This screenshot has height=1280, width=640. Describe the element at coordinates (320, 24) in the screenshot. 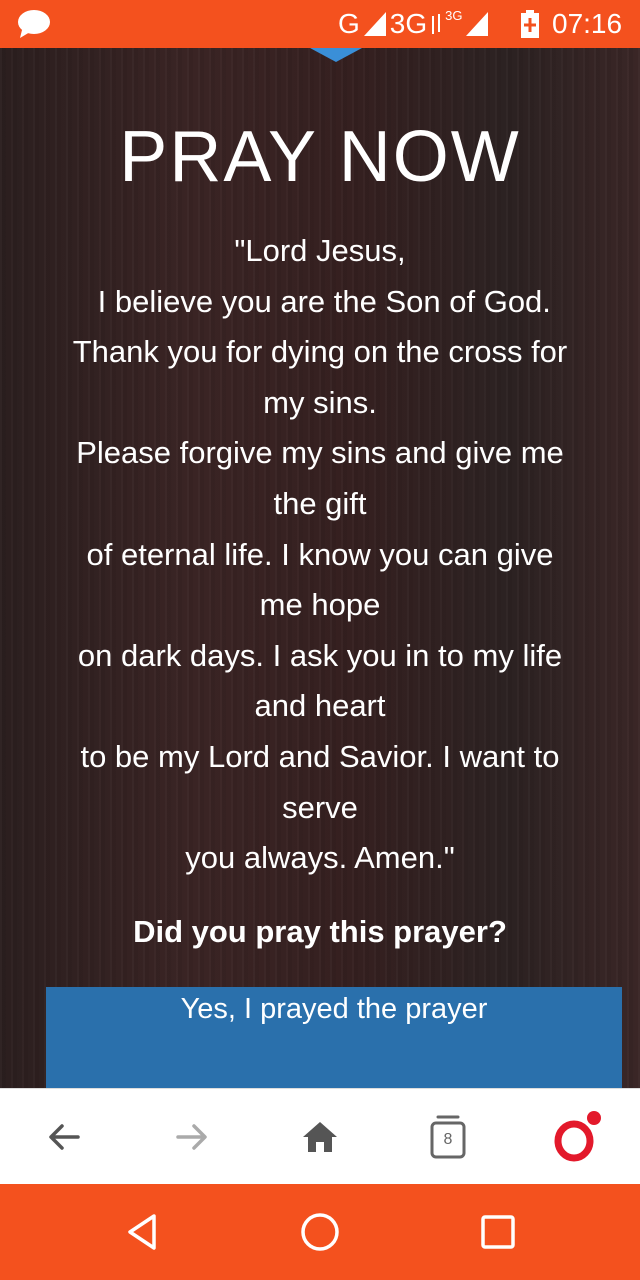

I see `status-bar: G 3G 3G 07:16` at that location.